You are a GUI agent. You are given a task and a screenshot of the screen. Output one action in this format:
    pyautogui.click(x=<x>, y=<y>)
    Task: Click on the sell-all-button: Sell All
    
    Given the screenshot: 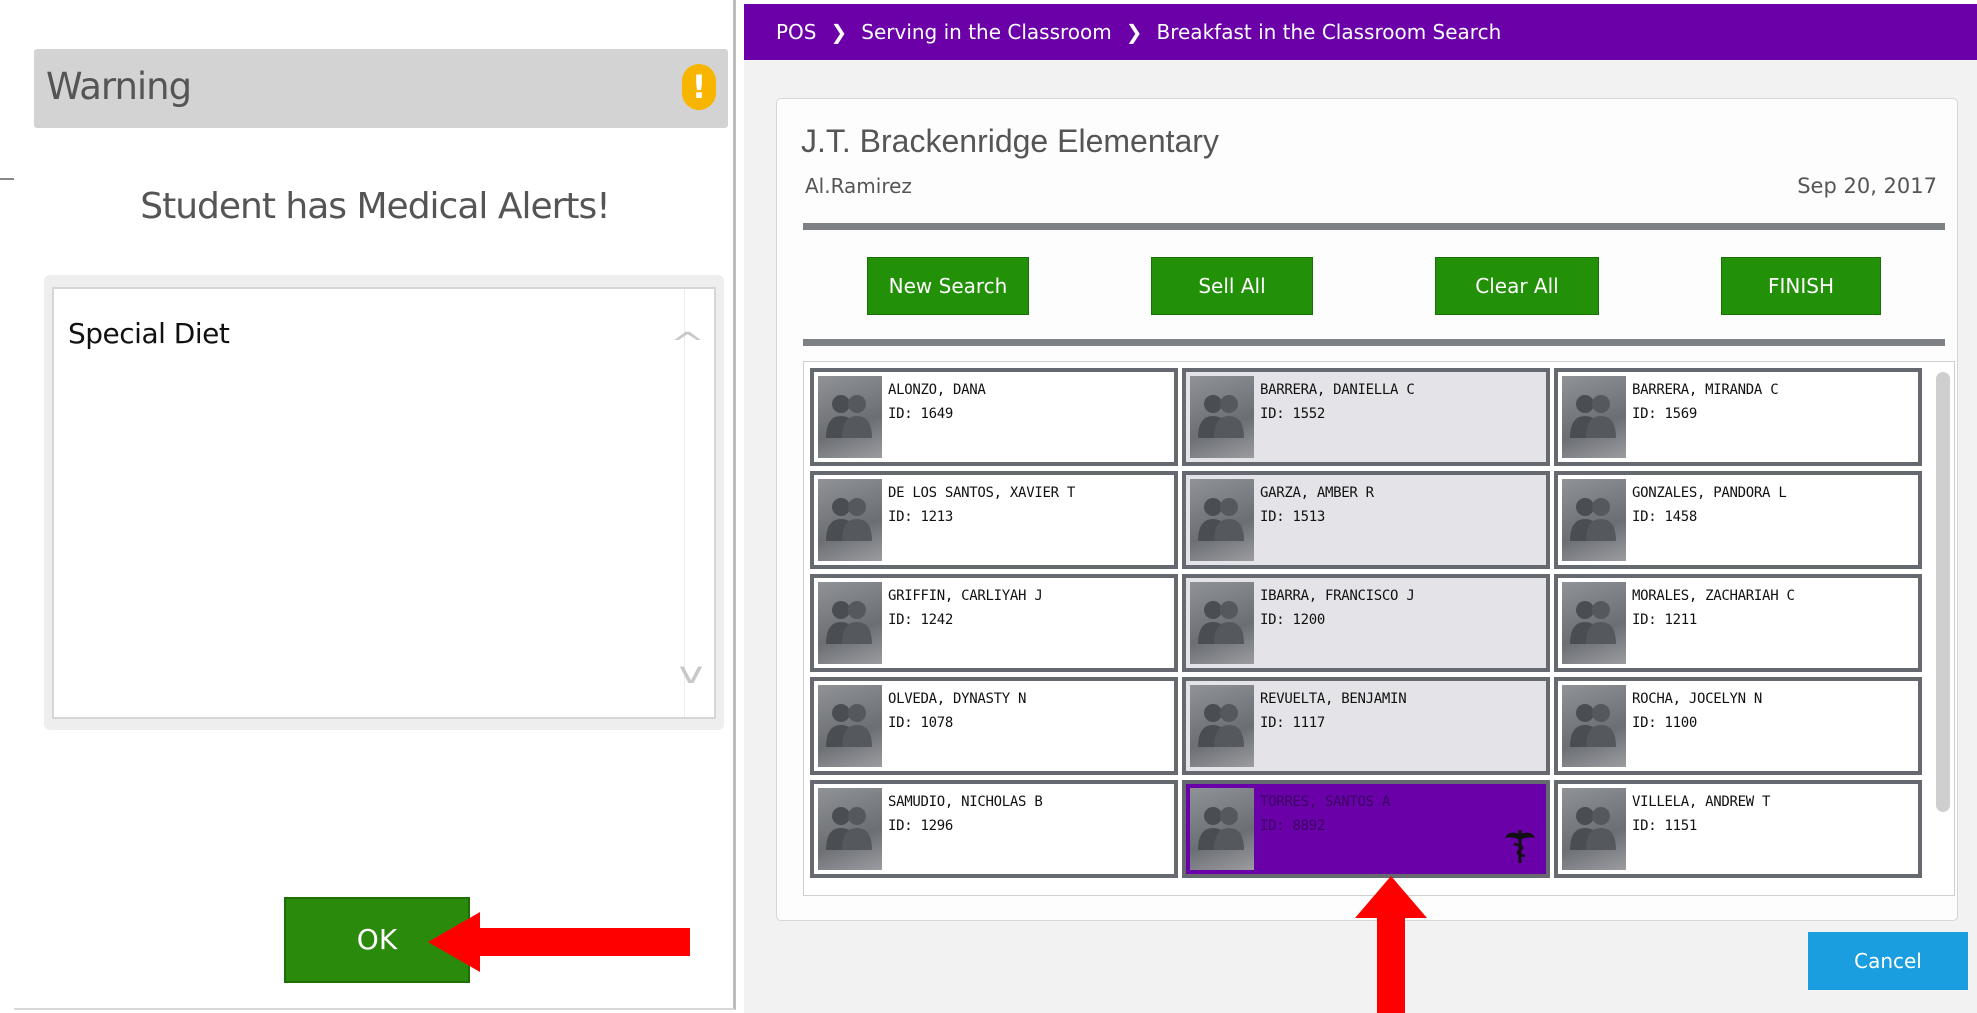 What is the action you would take?
    pyautogui.click(x=1232, y=286)
    